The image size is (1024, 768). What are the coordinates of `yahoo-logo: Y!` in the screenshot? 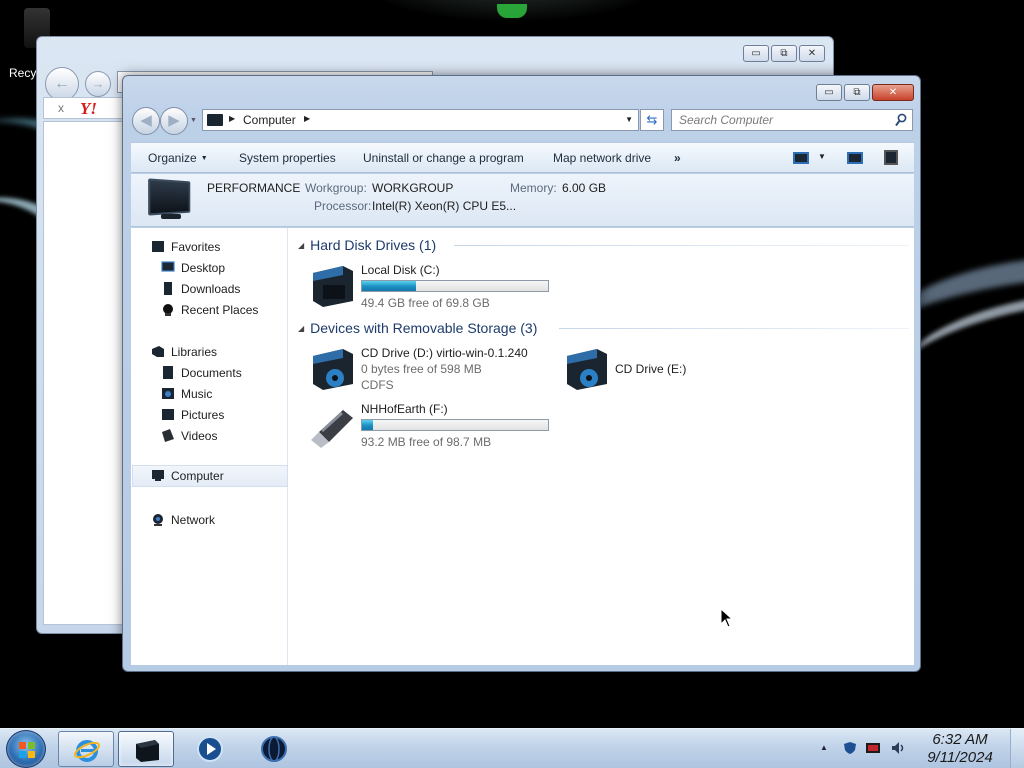 It's located at (88, 109).